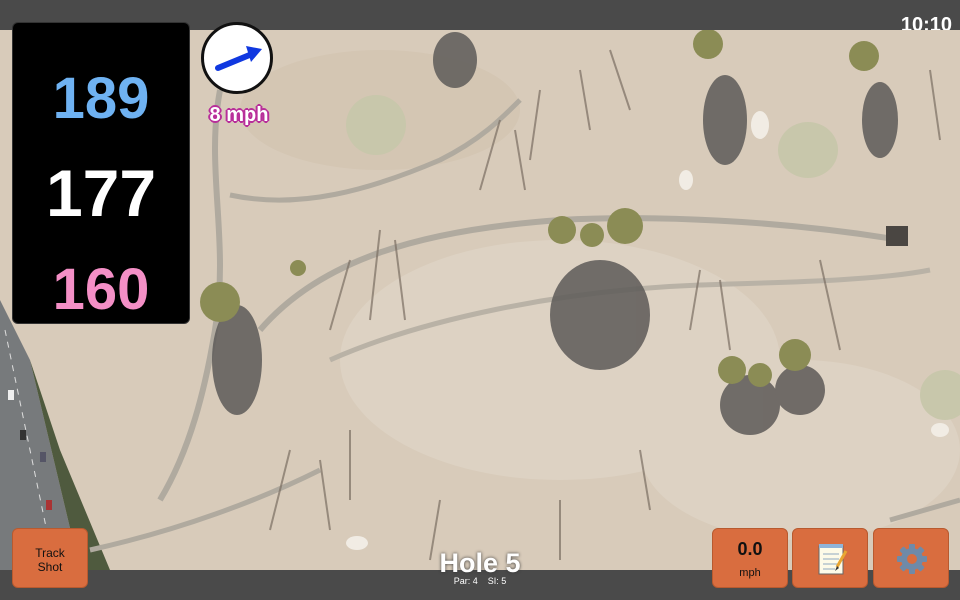  Describe the element at coordinates (465, 581) in the screenshot. I see `hole-par: Par: 4` at that location.